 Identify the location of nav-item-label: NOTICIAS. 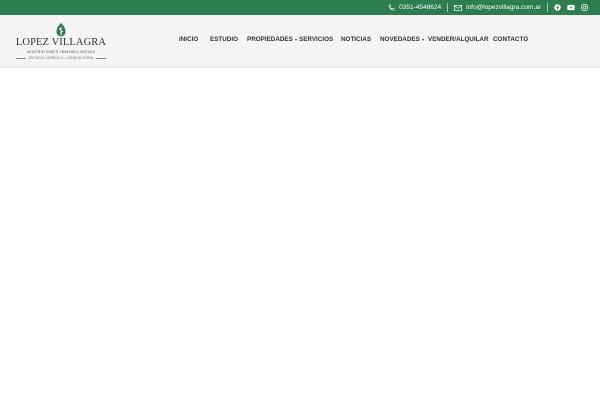
(356, 39).